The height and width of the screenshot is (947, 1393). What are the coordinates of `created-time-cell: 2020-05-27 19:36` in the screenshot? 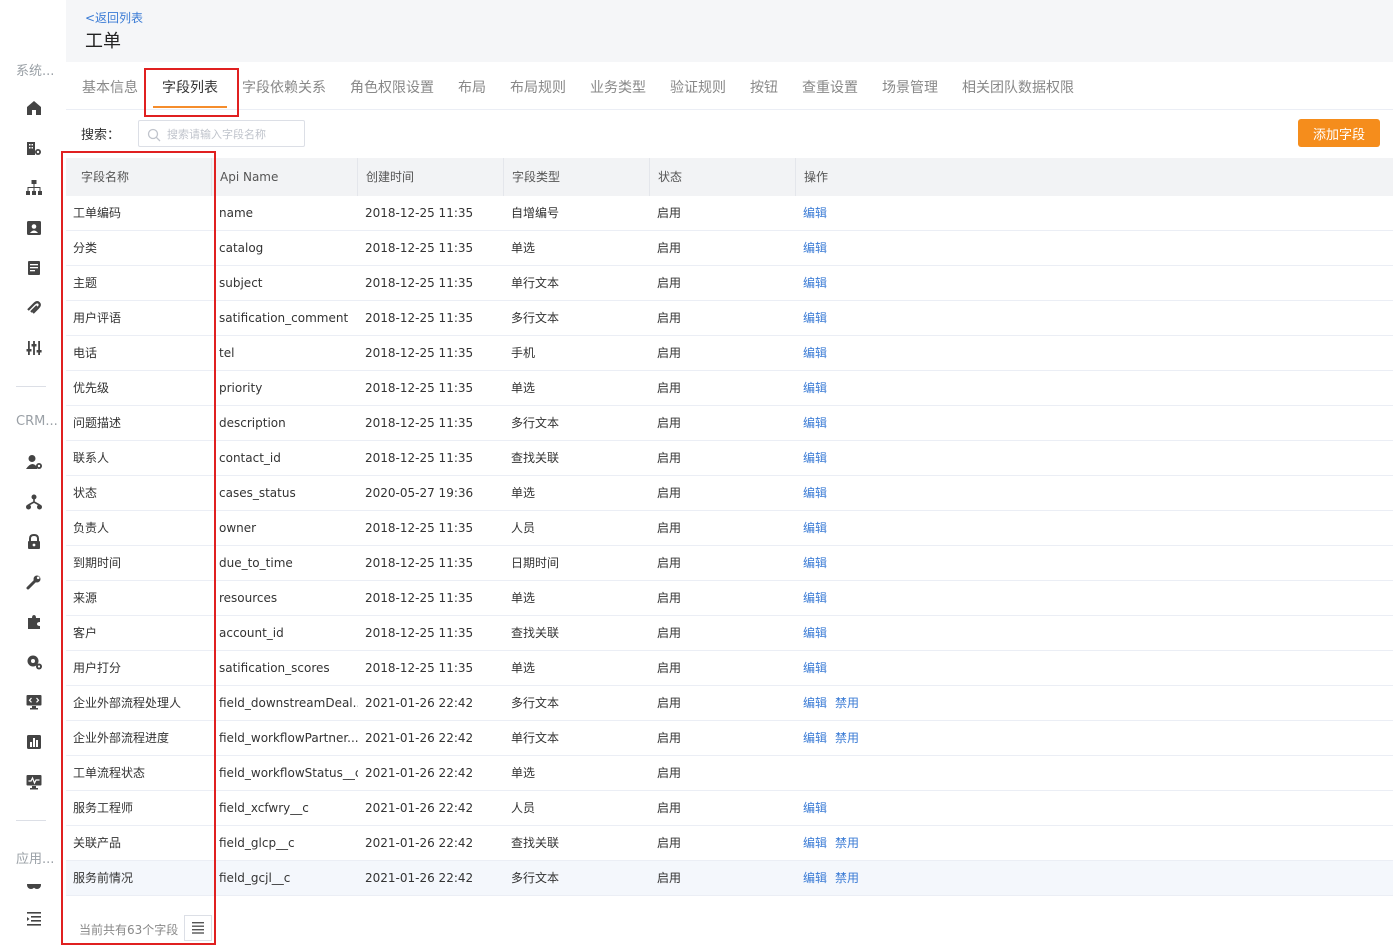 It's located at (419, 493).